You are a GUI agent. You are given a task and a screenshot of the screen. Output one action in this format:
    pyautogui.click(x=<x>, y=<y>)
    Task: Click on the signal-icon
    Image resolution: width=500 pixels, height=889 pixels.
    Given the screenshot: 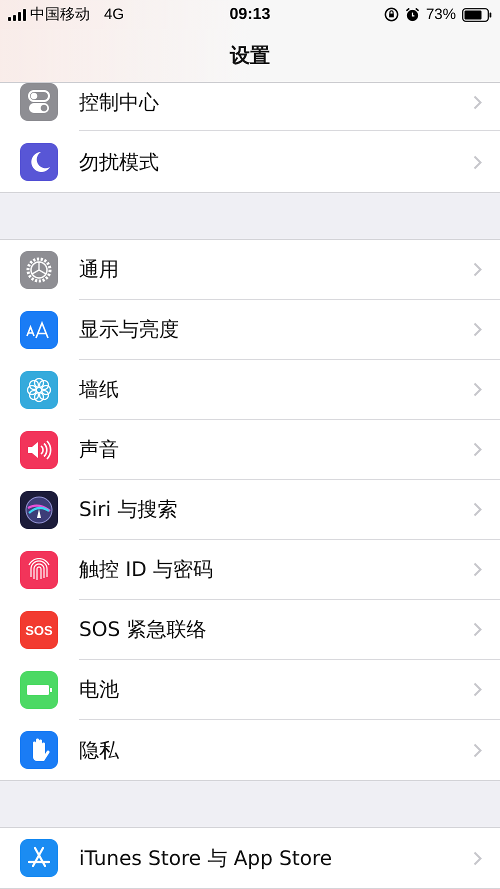 What is the action you would take?
    pyautogui.click(x=17, y=14)
    